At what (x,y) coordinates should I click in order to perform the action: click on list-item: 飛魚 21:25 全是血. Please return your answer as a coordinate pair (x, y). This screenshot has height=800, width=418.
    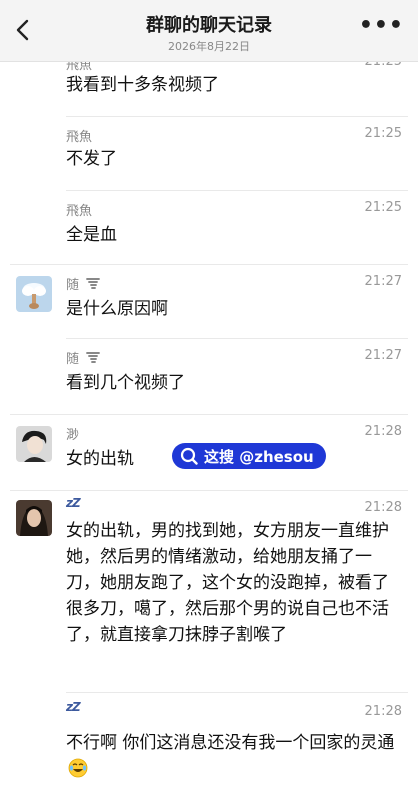
    Looking at the image, I should click on (209, 226).